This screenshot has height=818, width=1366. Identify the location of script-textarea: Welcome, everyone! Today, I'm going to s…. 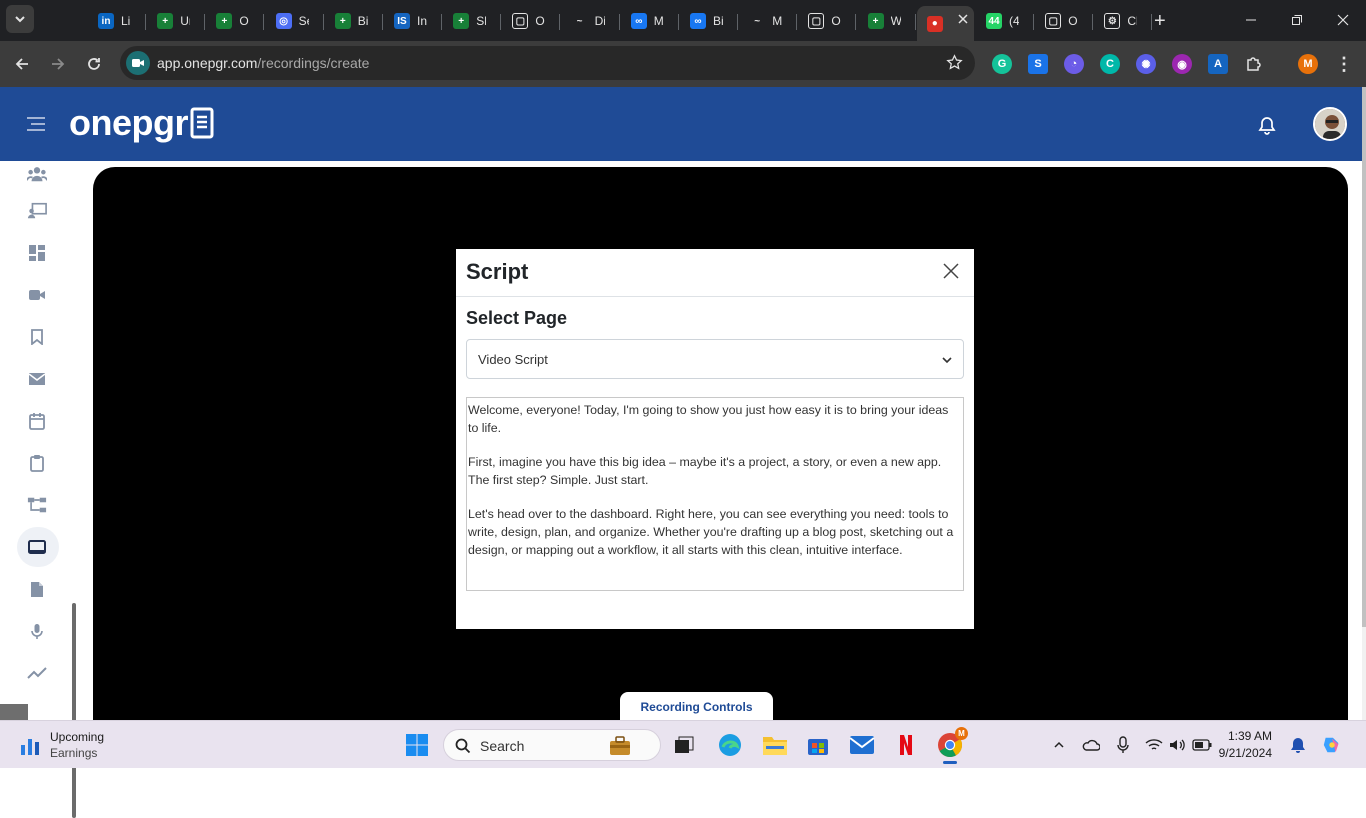
(715, 494).